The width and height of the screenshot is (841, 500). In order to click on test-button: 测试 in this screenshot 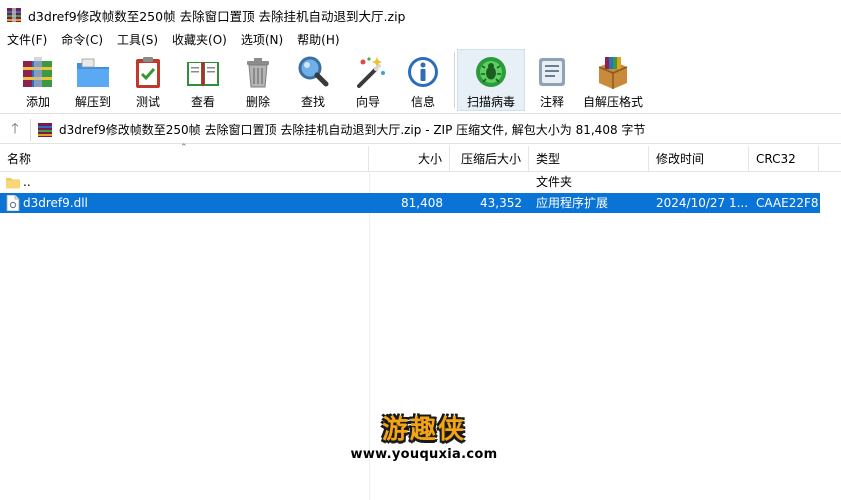, I will do `click(148, 80)`.